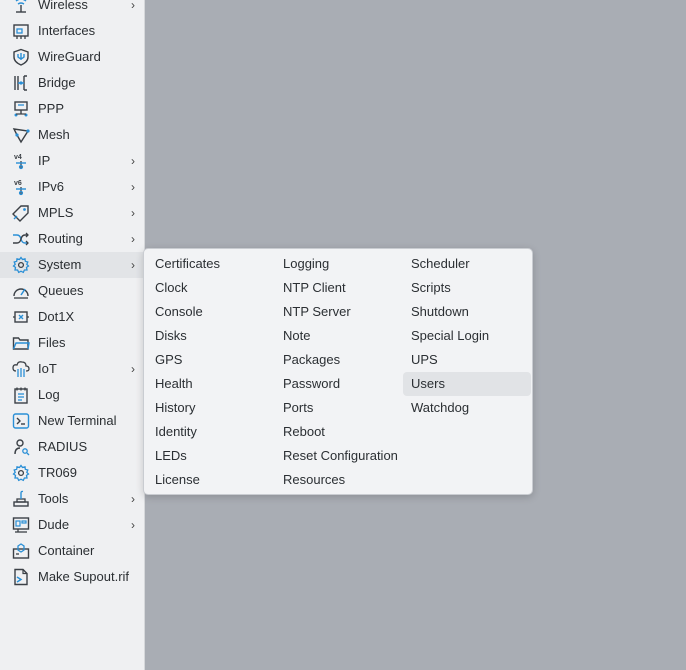 Image resolution: width=686 pixels, height=670 pixels. Describe the element at coordinates (72, 187) in the screenshot. I see `sidebar-item-ipv6: v6 IPv6 ›` at that location.